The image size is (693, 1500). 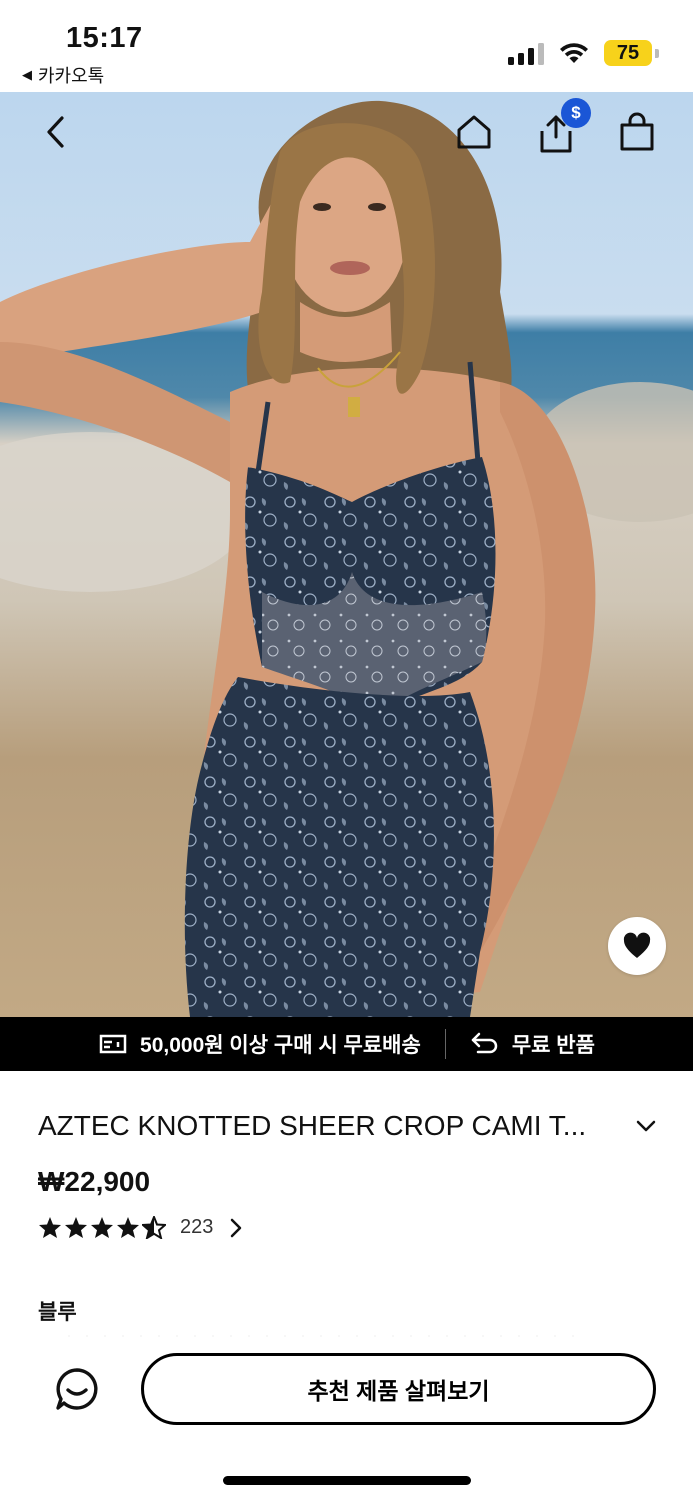 I want to click on home-icon, so click(x=474, y=132).